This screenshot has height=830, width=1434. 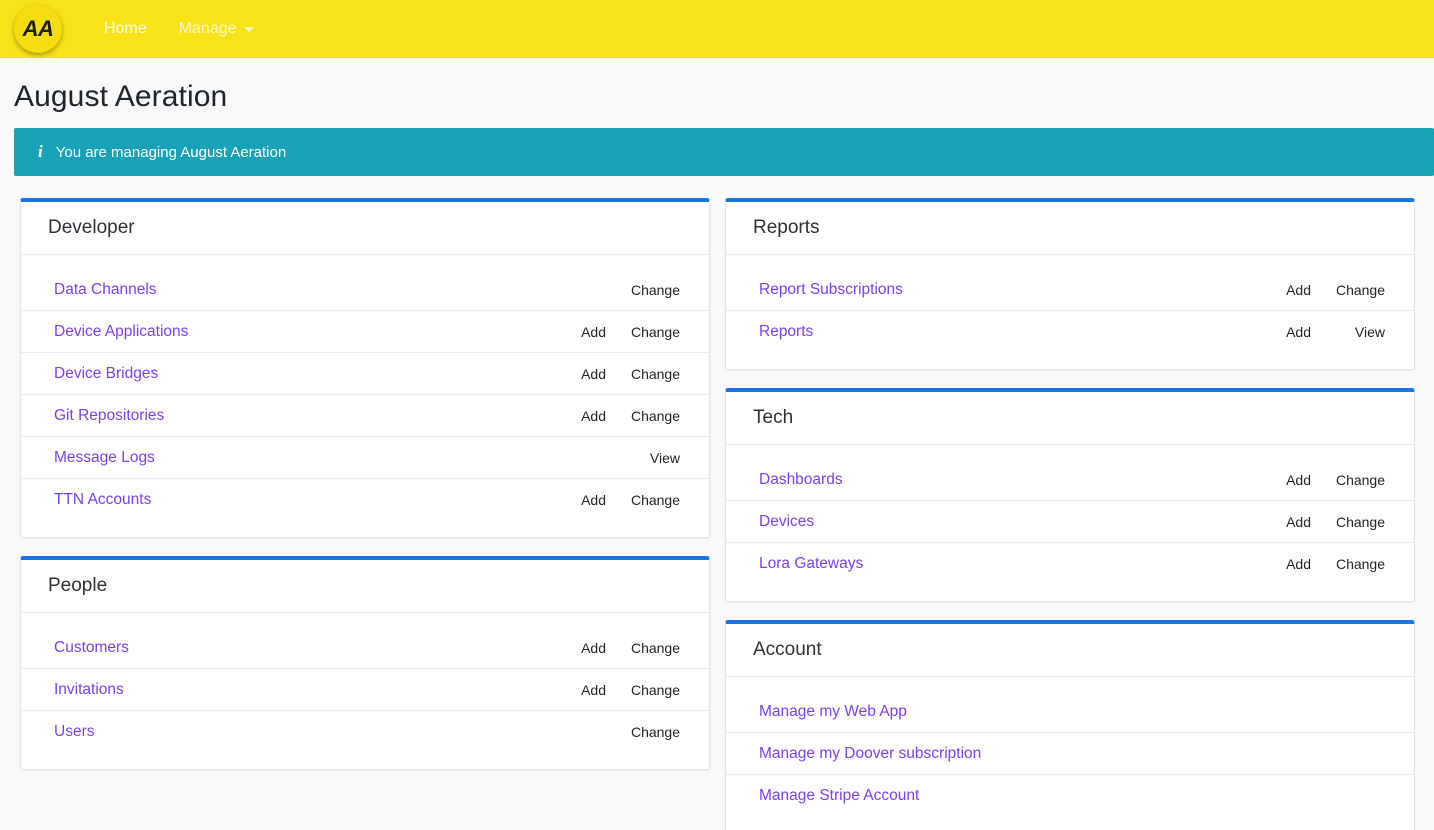 What do you see at coordinates (1070, 480) in the screenshot?
I see `table-row: Dashboards Add Change` at bounding box center [1070, 480].